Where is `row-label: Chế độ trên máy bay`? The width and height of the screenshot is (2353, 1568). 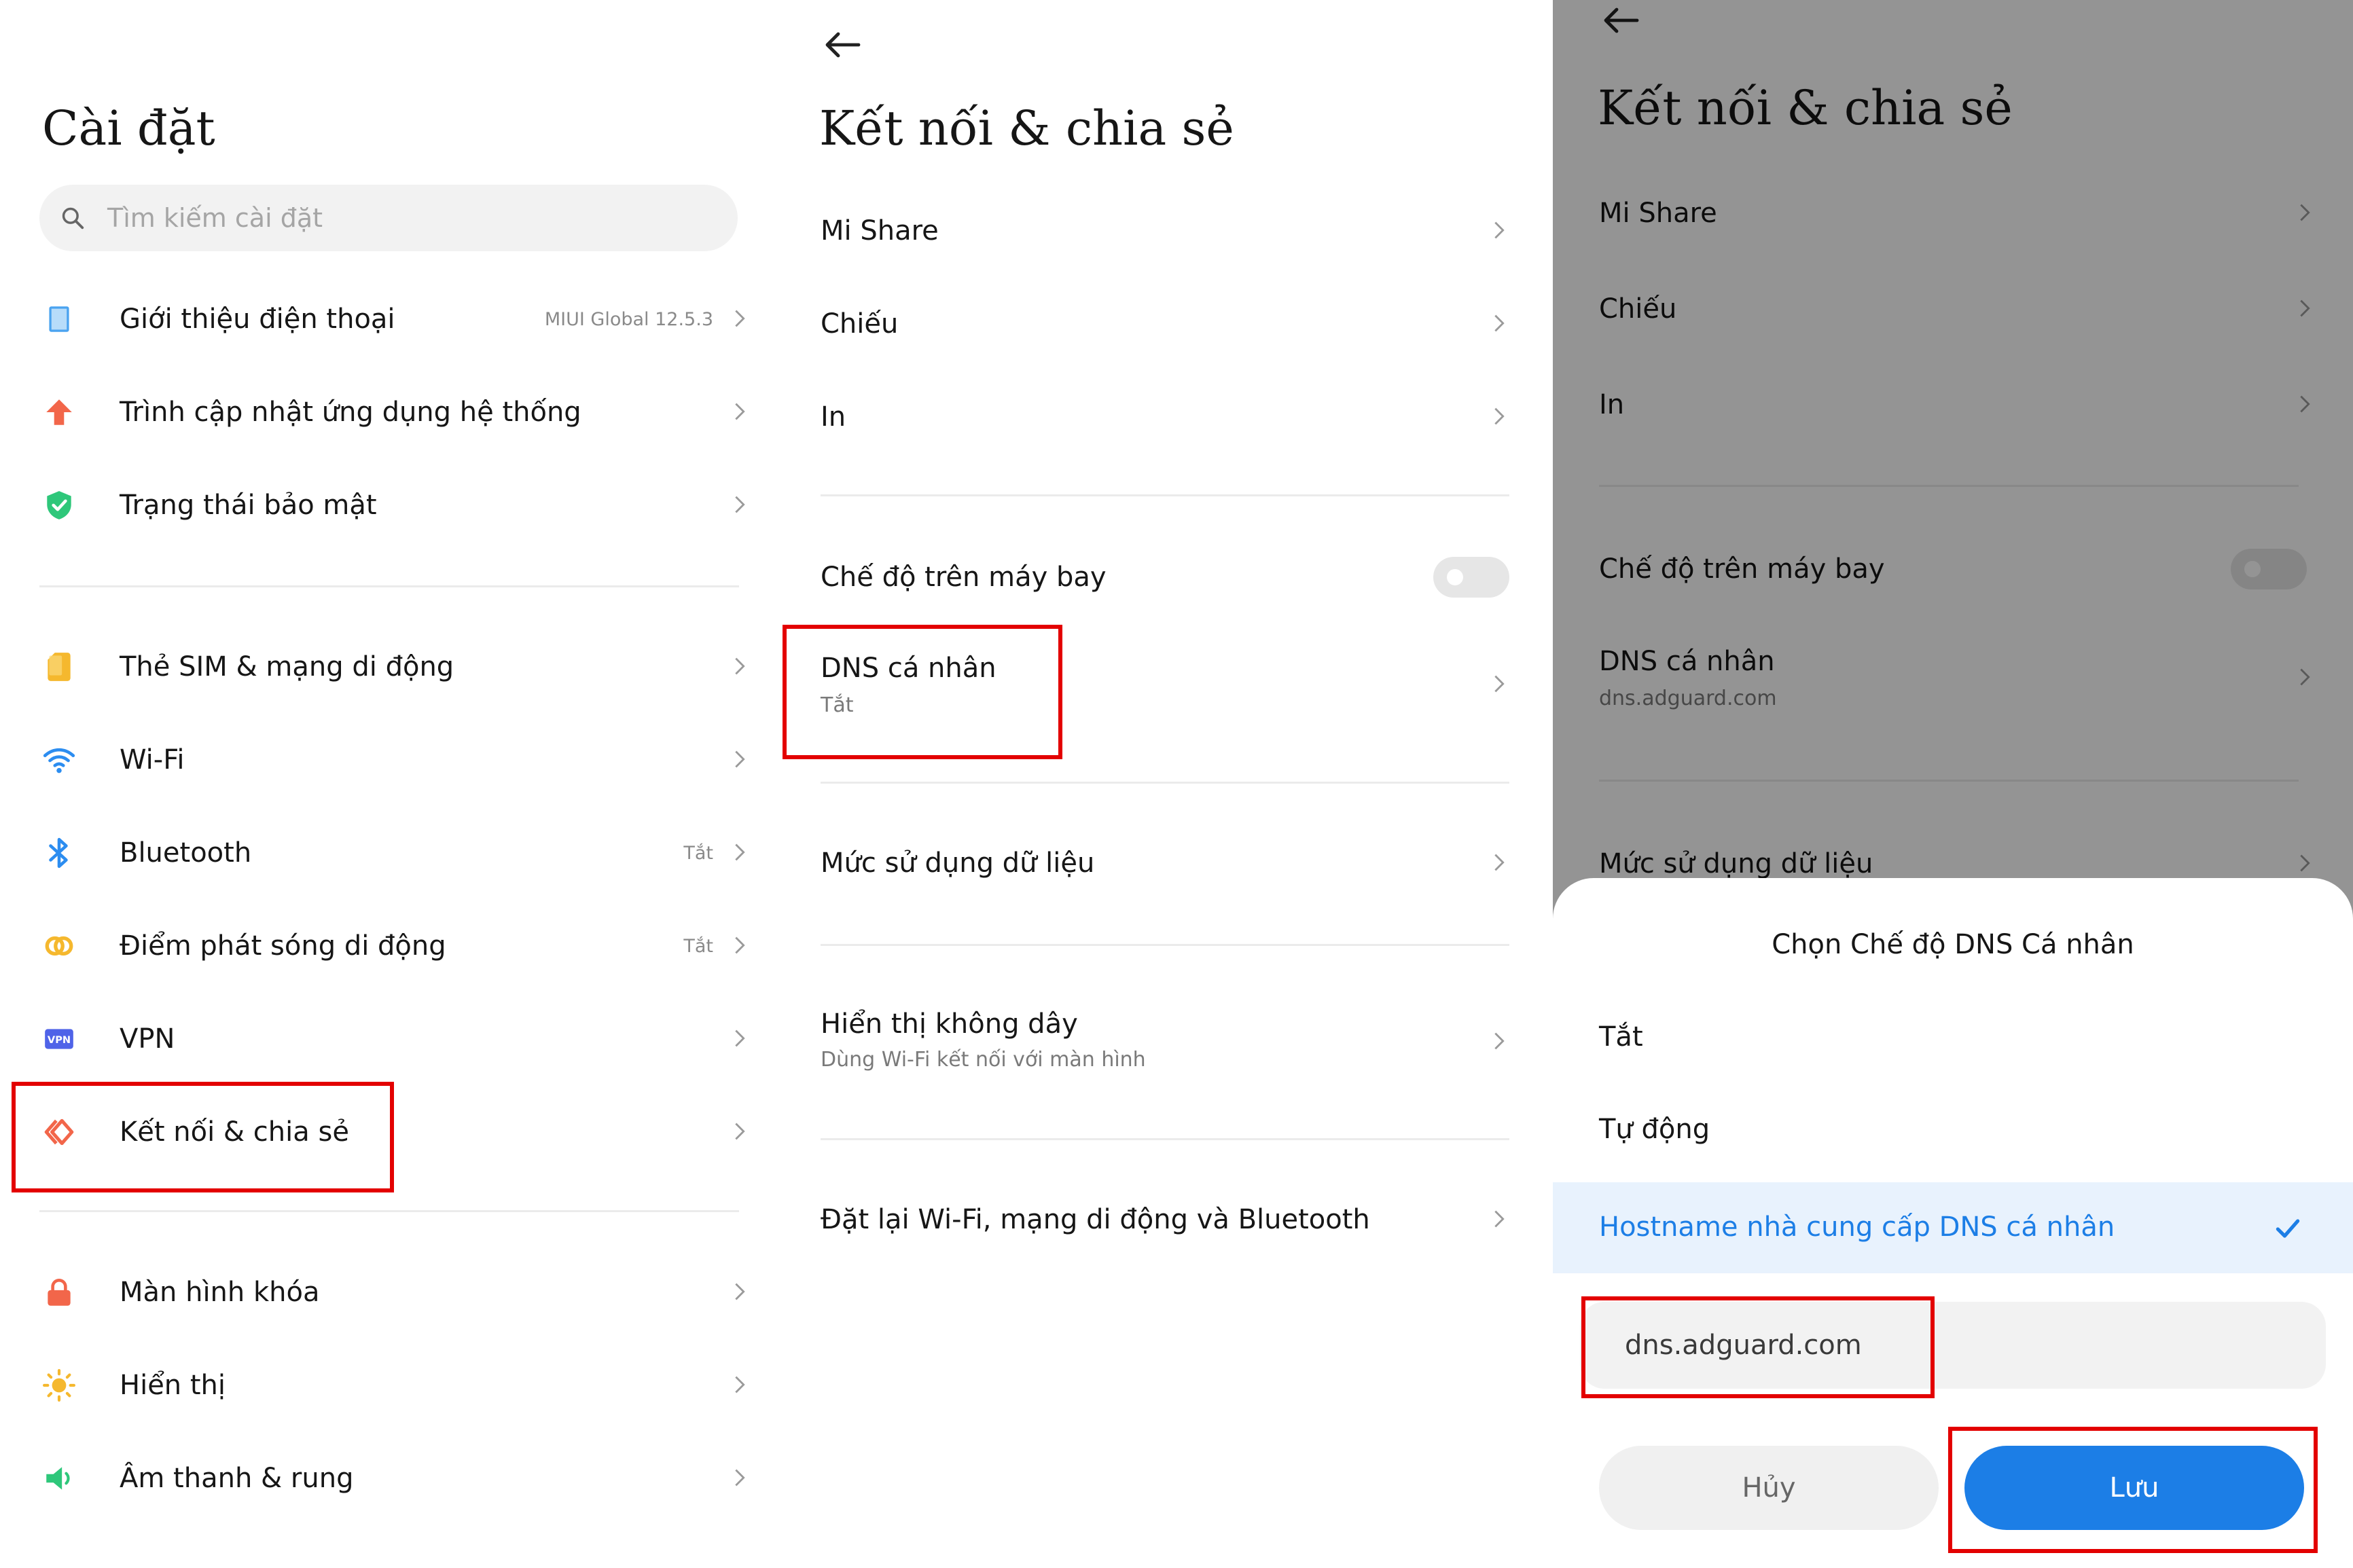
row-label: Chế độ trên máy bay is located at coordinates (964, 577).